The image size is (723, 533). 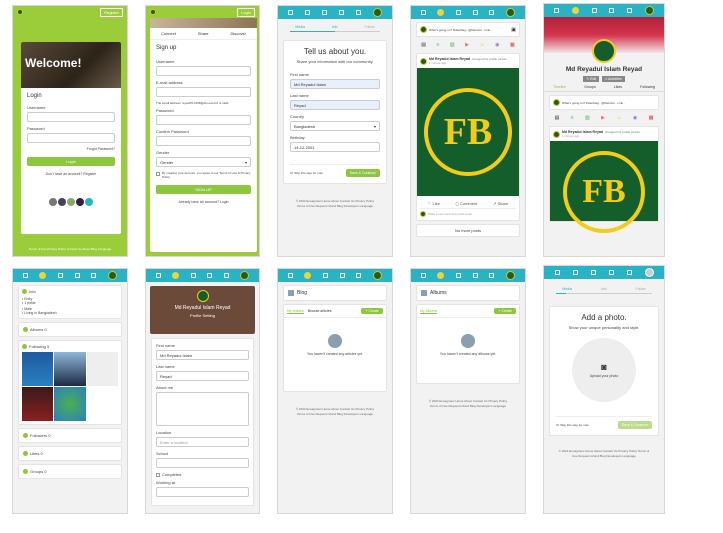 I want to click on login-button: Login, so click(x=246, y=12).